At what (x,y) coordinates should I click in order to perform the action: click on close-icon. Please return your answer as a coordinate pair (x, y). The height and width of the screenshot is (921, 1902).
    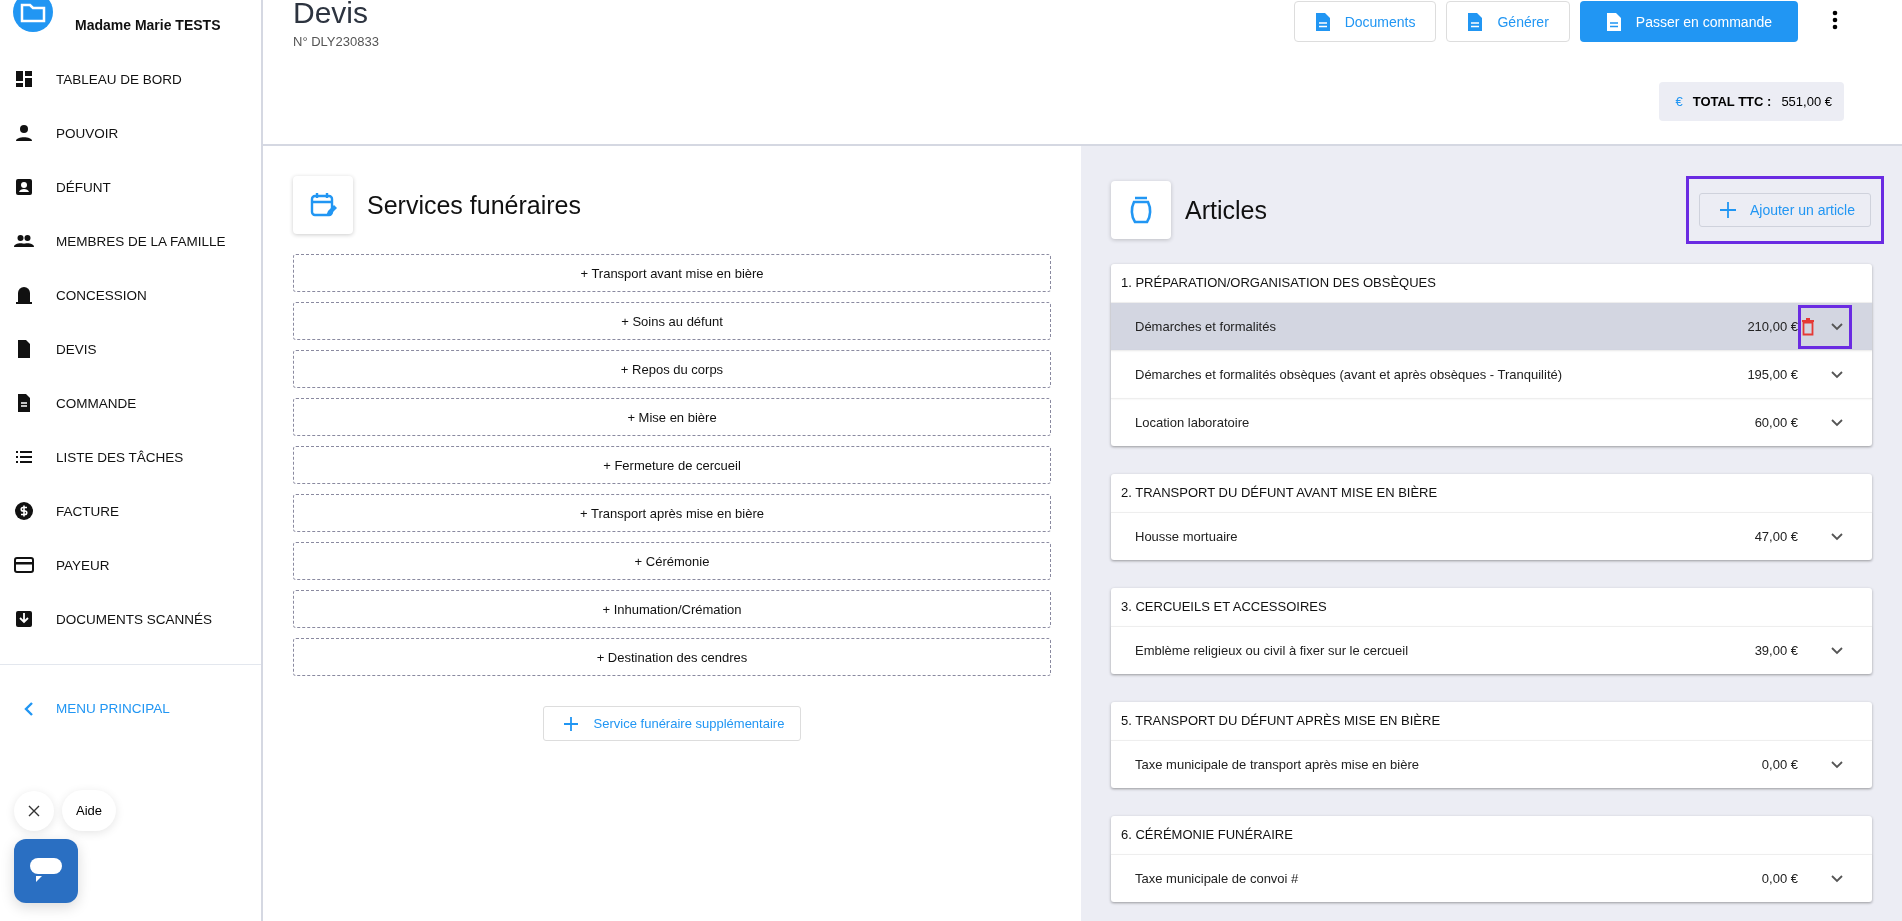
    Looking at the image, I should click on (34, 810).